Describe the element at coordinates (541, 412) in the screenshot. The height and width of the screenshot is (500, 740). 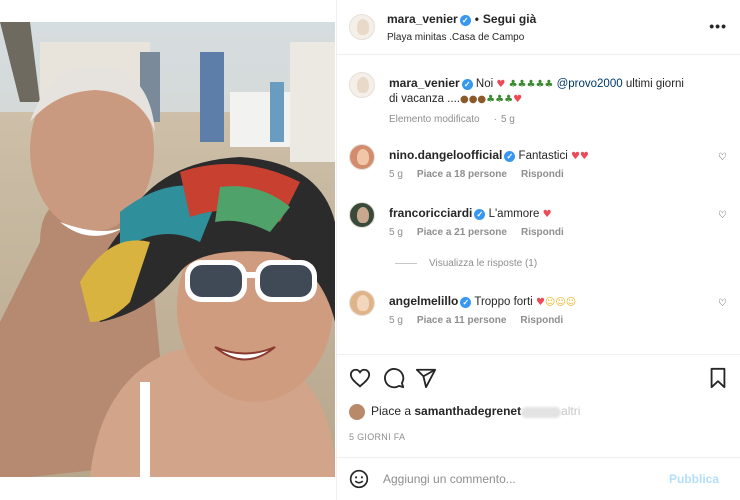
I see `blurred-count` at that location.